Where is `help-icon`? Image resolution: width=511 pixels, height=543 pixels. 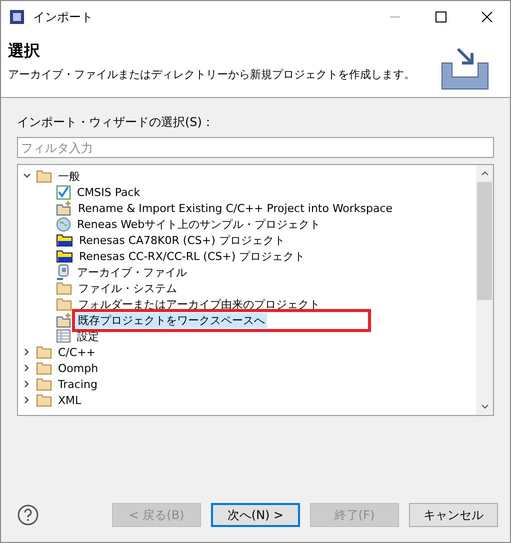 help-icon is located at coordinates (28, 515).